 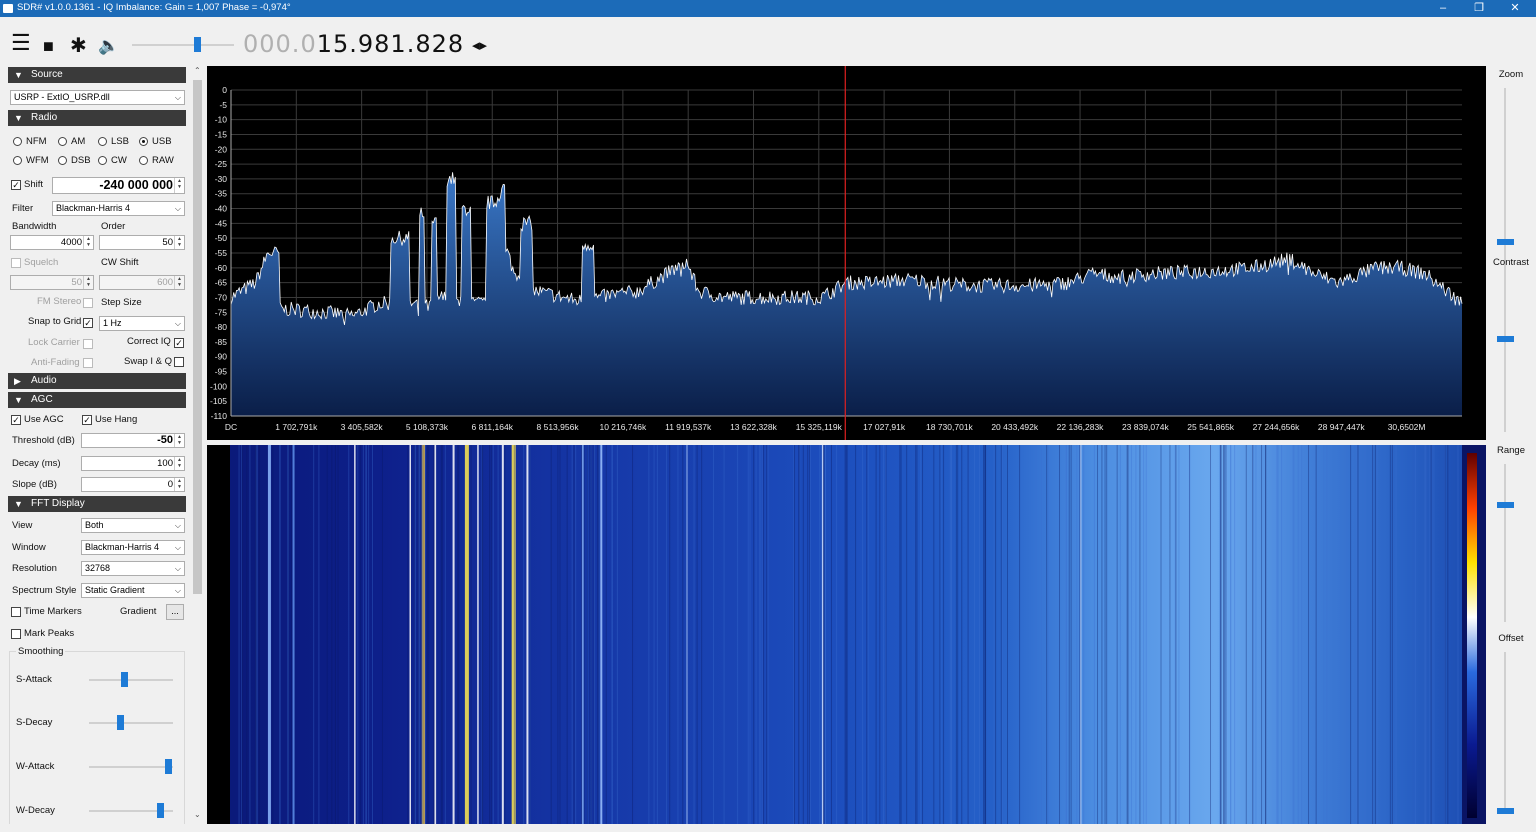 What do you see at coordinates (131, 723) in the screenshot?
I see `sdecay-slider-track` at bounding box center [131, 723].